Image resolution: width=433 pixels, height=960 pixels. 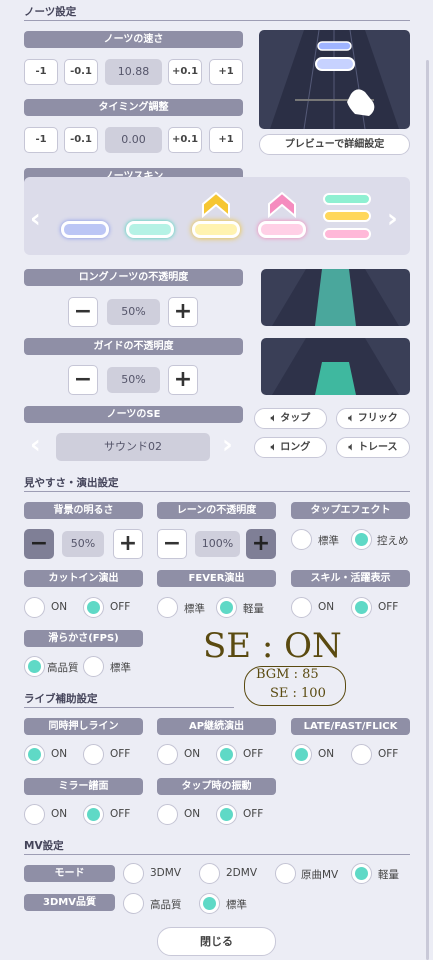 What do you see at coordinates (347, 216) in the screenshot?
I see `skin-option-mix-mid` at bounding box center [347, 216].